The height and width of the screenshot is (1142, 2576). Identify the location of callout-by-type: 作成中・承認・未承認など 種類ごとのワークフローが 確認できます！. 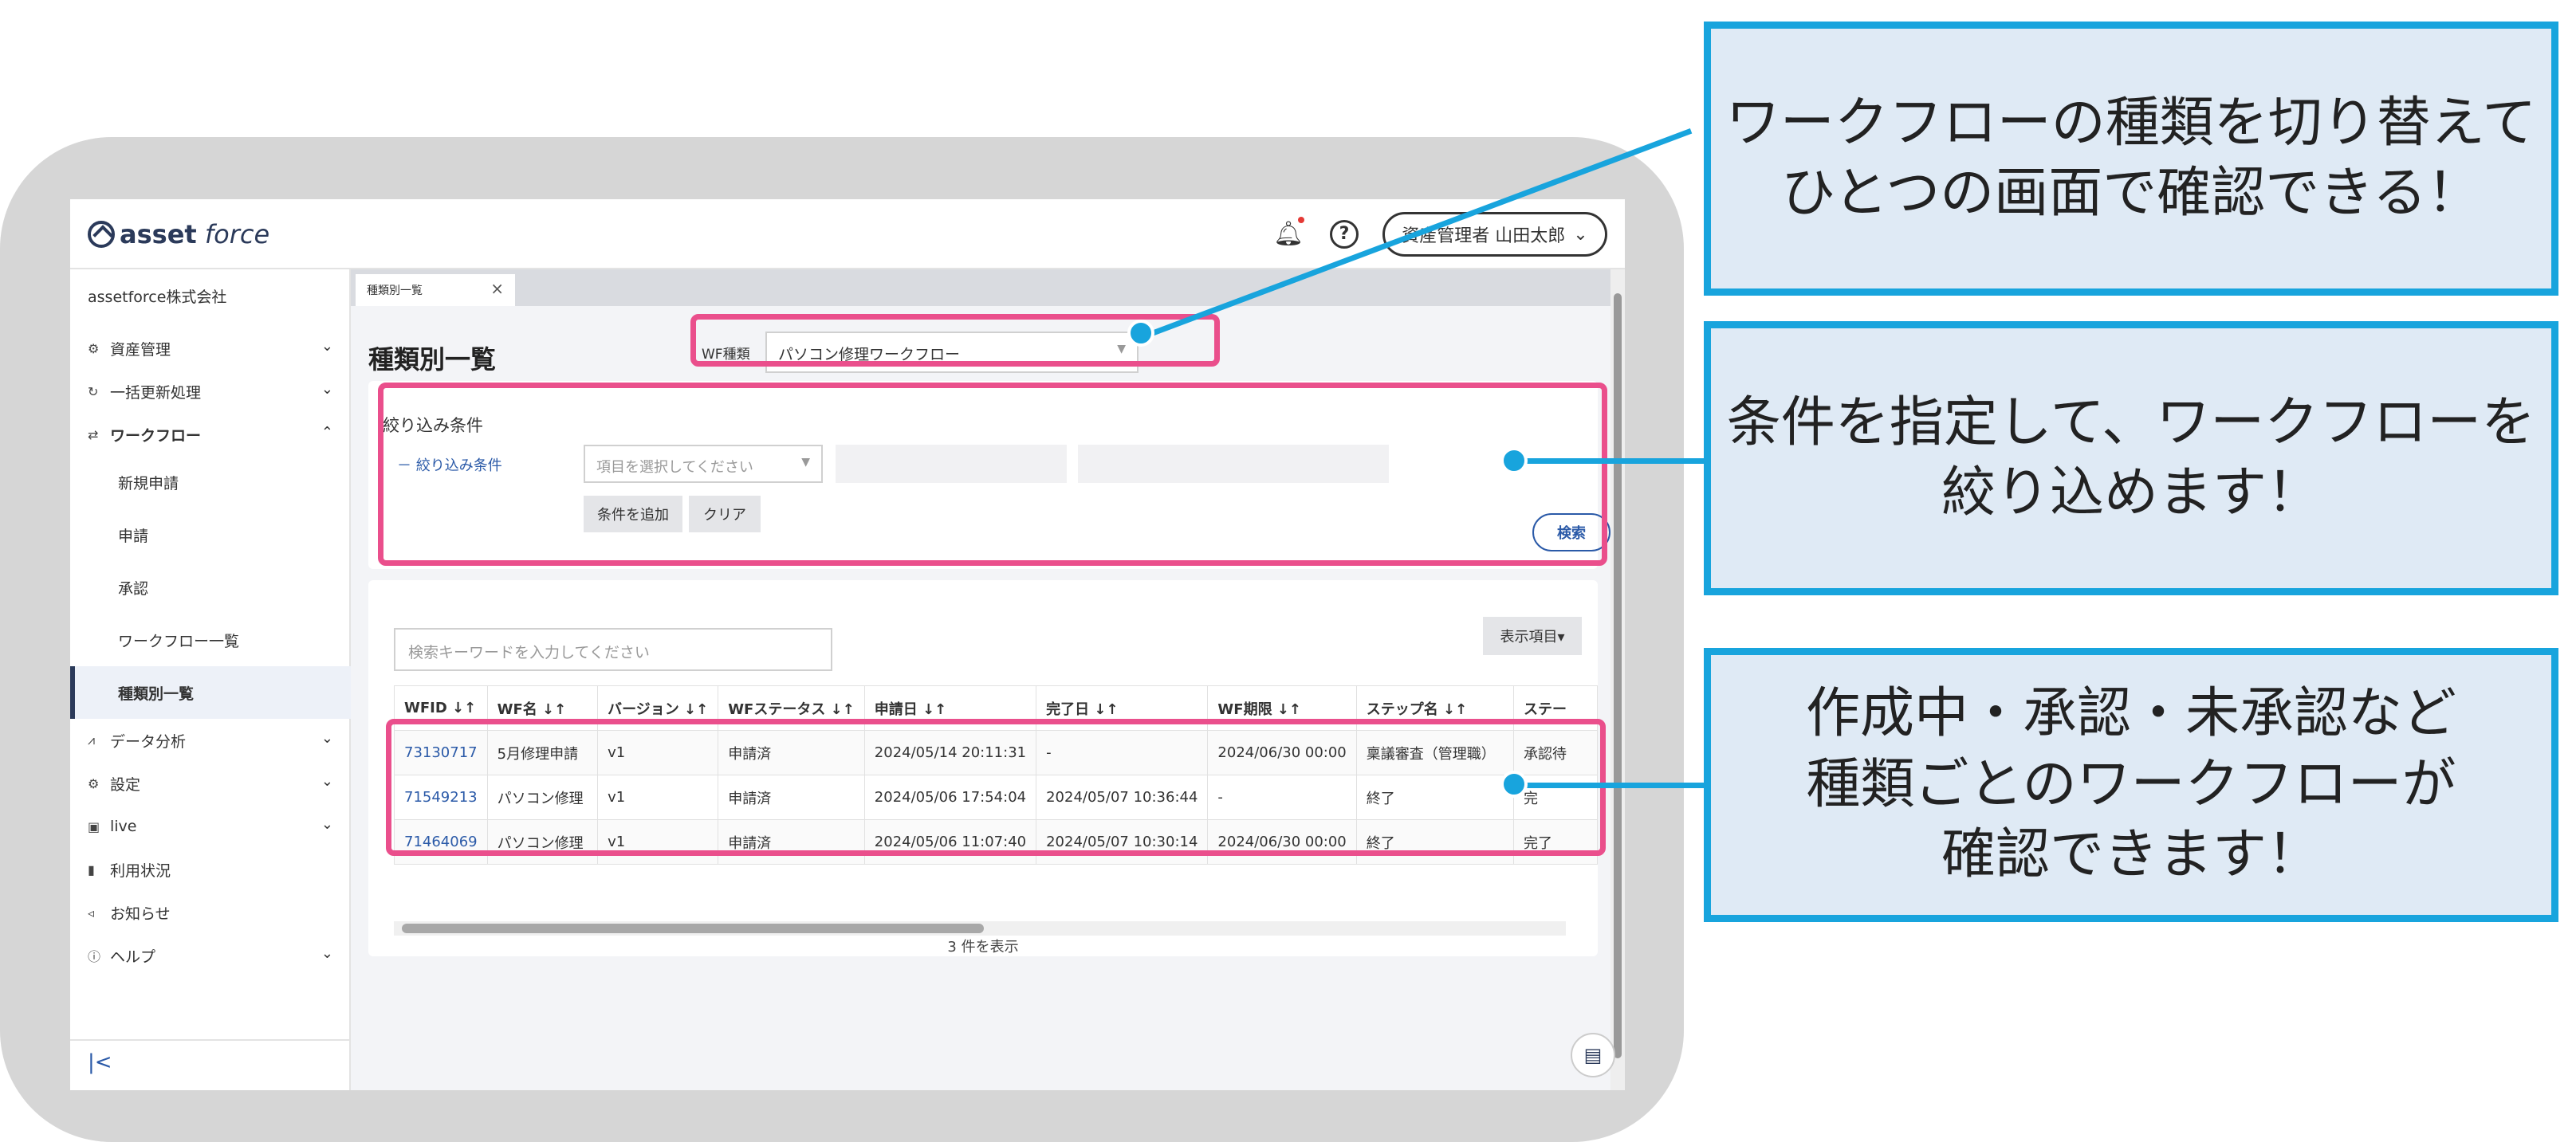
(2131, 785).